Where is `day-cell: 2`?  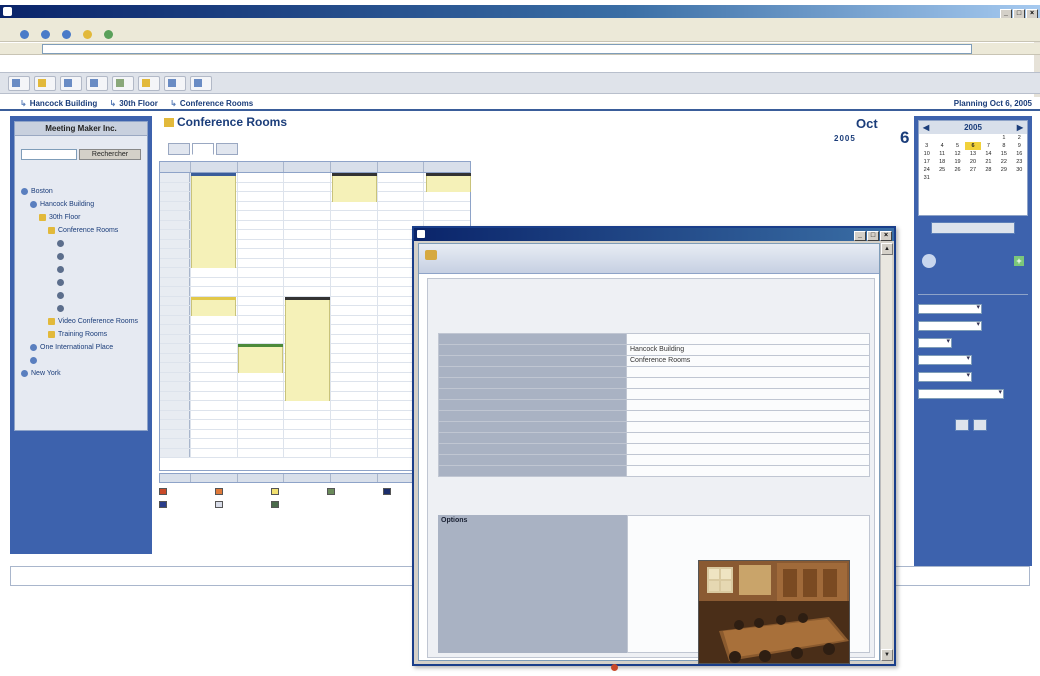 day-cell: 2 is located at coordinates (1019, 138).